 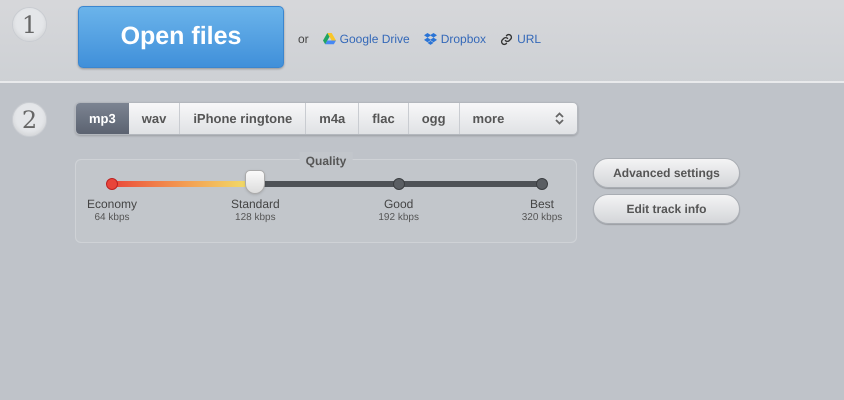 I want to click on format-tab: wav, so click(x=154, y=118).